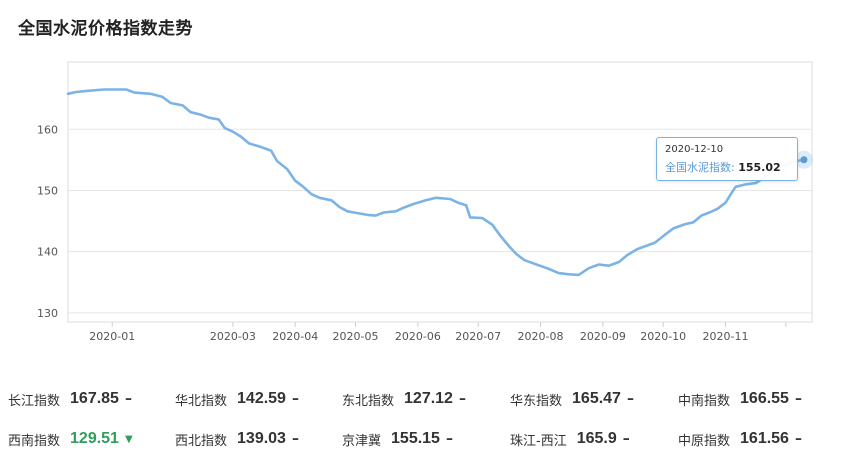  Describe the element at coordinates (47, 129) in the screenshot. I see `y-tick-label: 160` at that location.